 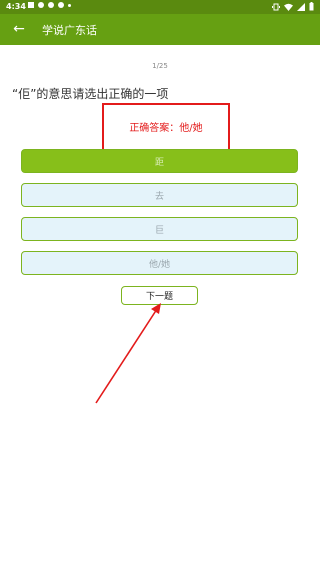 I want to click on status-bar: 4:34, so click(x=160, y=7).